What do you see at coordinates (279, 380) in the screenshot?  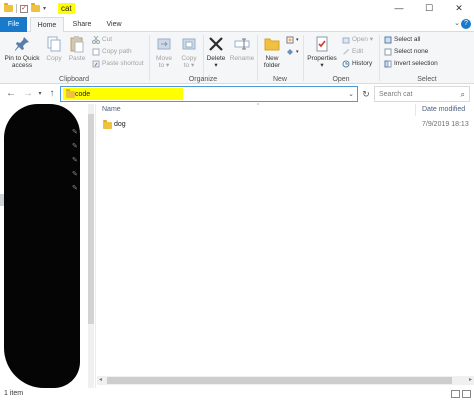 I see `horizontal-scroll-thumb` at bounding box center [279, 380].